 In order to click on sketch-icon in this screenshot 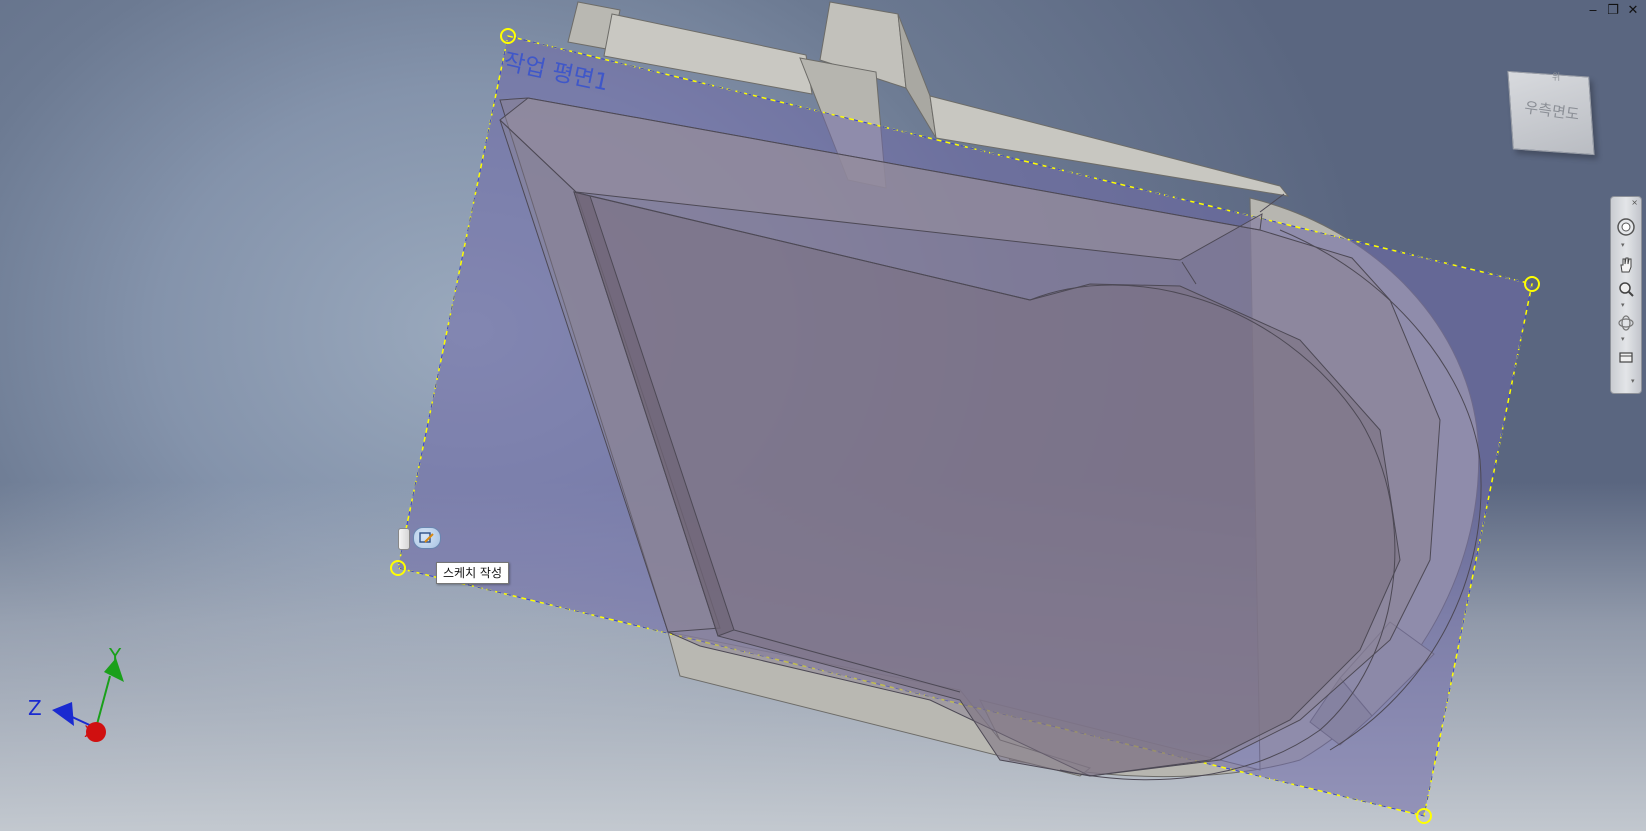, I will do `click(426, 537)`.